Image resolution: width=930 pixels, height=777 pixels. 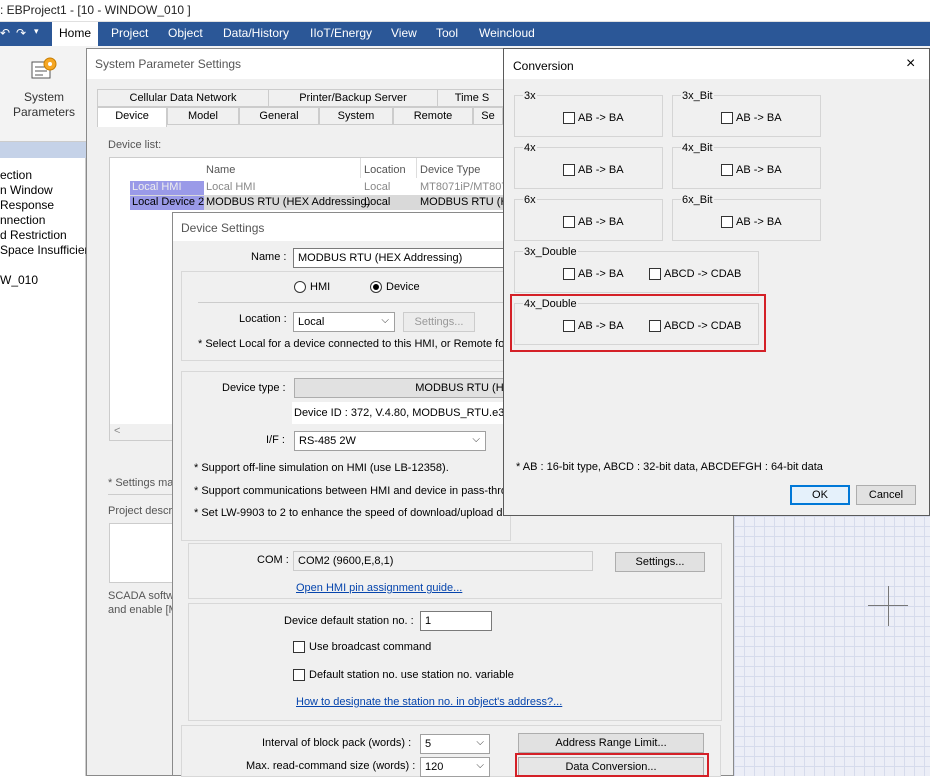 What do you see at coordinates (377, 202) in the screenshot?
I see `row-location: Local` at bounding box center [377, 202].